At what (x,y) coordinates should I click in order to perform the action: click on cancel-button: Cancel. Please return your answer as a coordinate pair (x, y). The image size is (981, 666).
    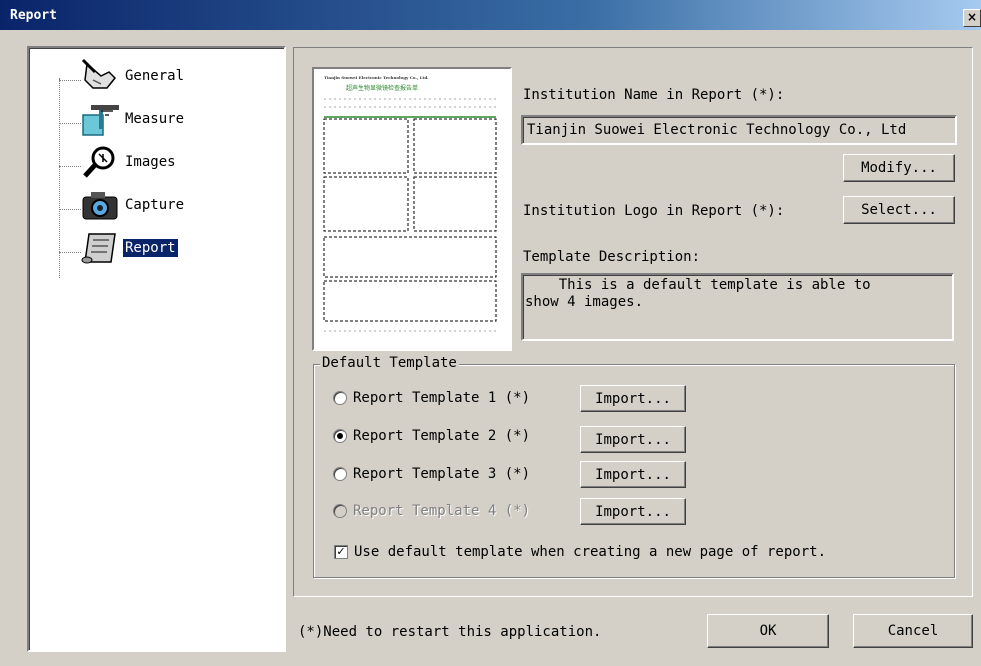
    Looking at the image, I should click on (913, 631).